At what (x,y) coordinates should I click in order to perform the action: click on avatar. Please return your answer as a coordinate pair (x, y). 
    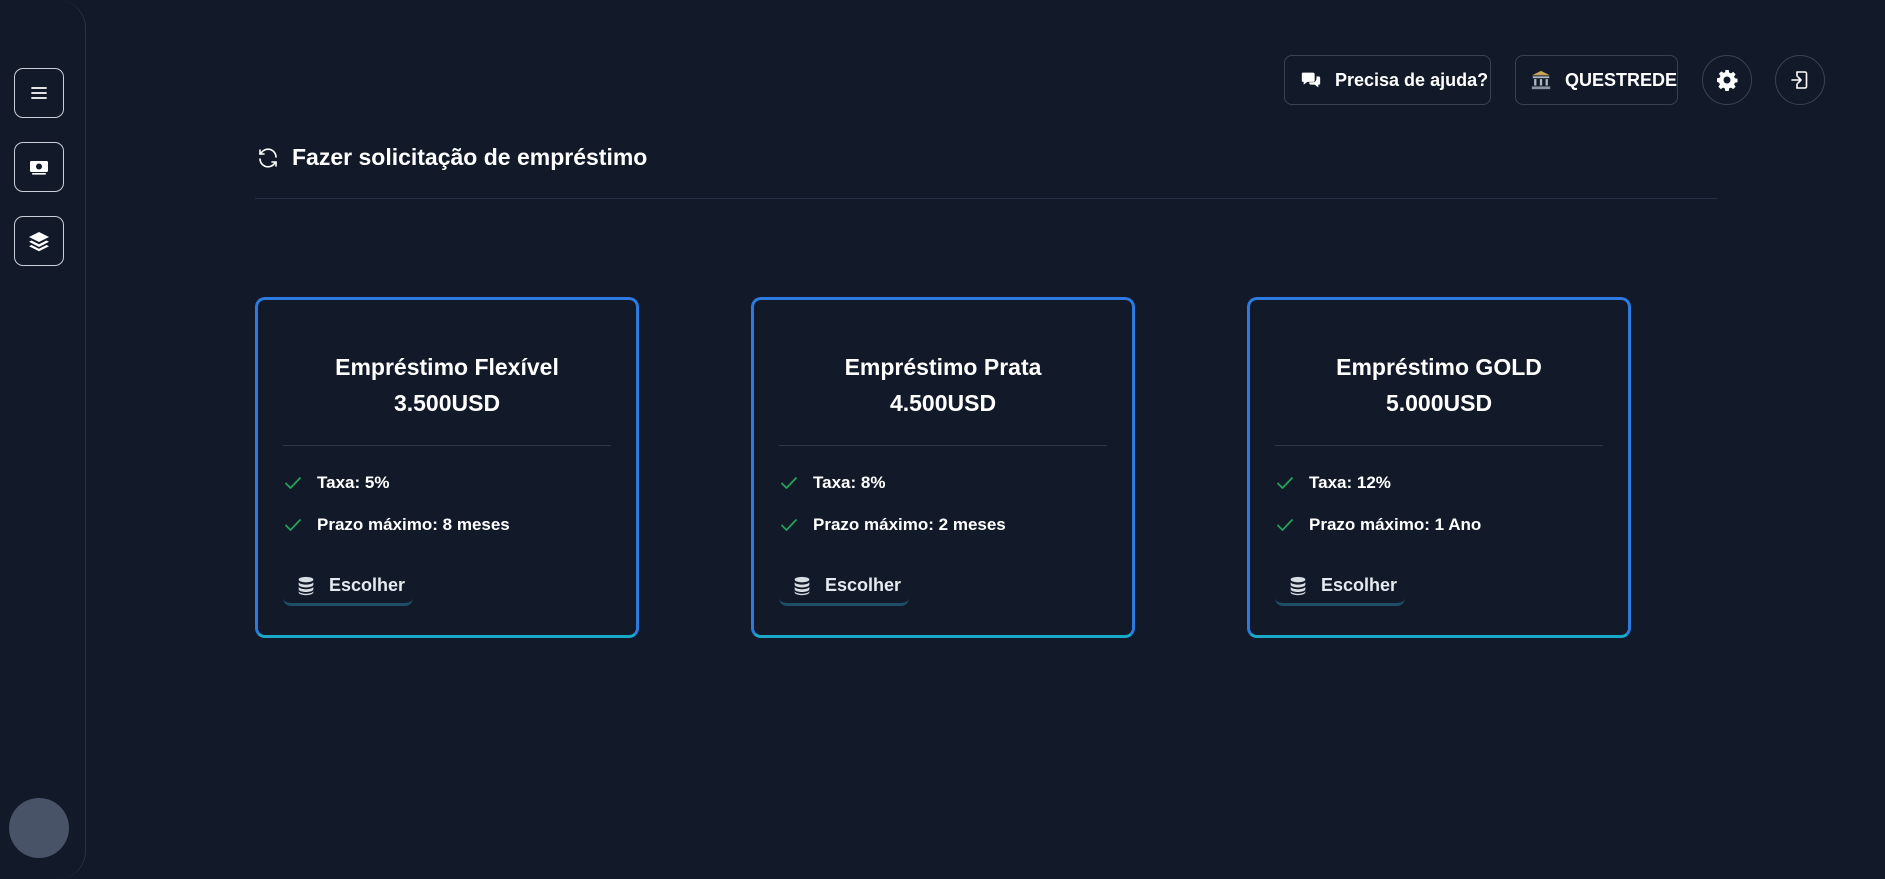
    Looking at the image, I should click on (39, 828).